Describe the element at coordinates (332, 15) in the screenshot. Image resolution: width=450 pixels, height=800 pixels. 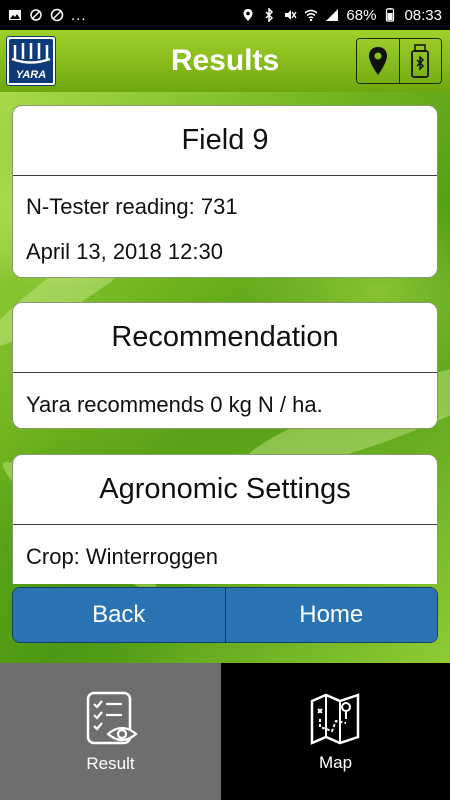
I see `signal-icon` at that location.